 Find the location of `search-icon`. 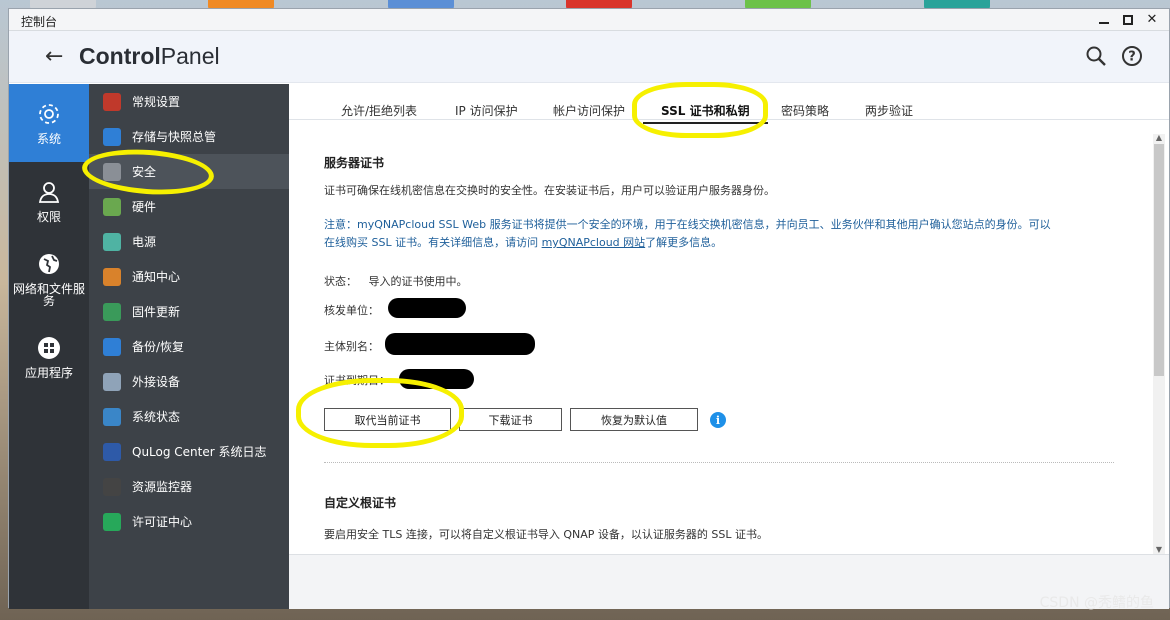

search-icon is located at coordinates (1096, 56).